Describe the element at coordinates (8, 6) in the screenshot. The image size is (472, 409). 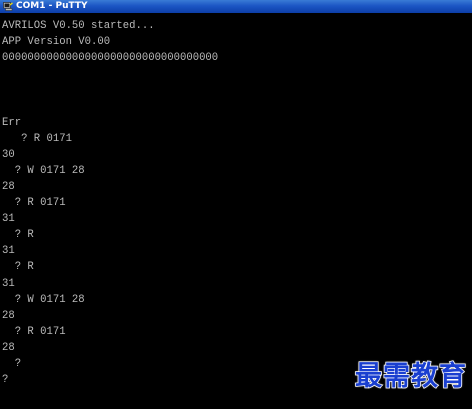
I see `putty-terminal-icon` at that location.